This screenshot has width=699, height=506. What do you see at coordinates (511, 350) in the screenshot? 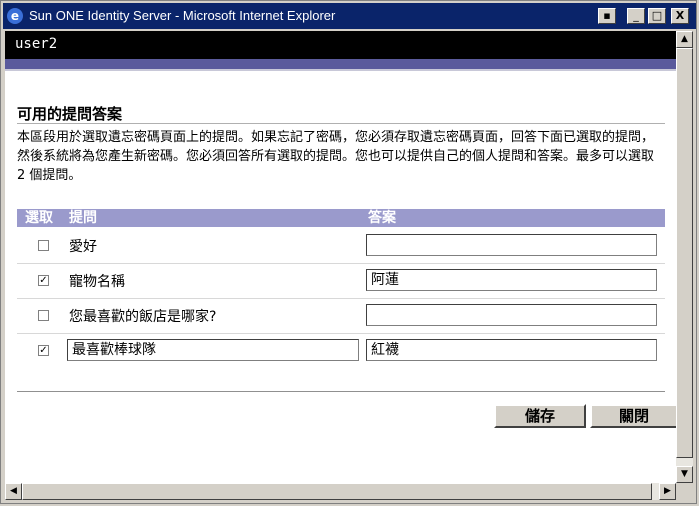
I see `answer-input: 紅襪` at bounding box center [511, 350].